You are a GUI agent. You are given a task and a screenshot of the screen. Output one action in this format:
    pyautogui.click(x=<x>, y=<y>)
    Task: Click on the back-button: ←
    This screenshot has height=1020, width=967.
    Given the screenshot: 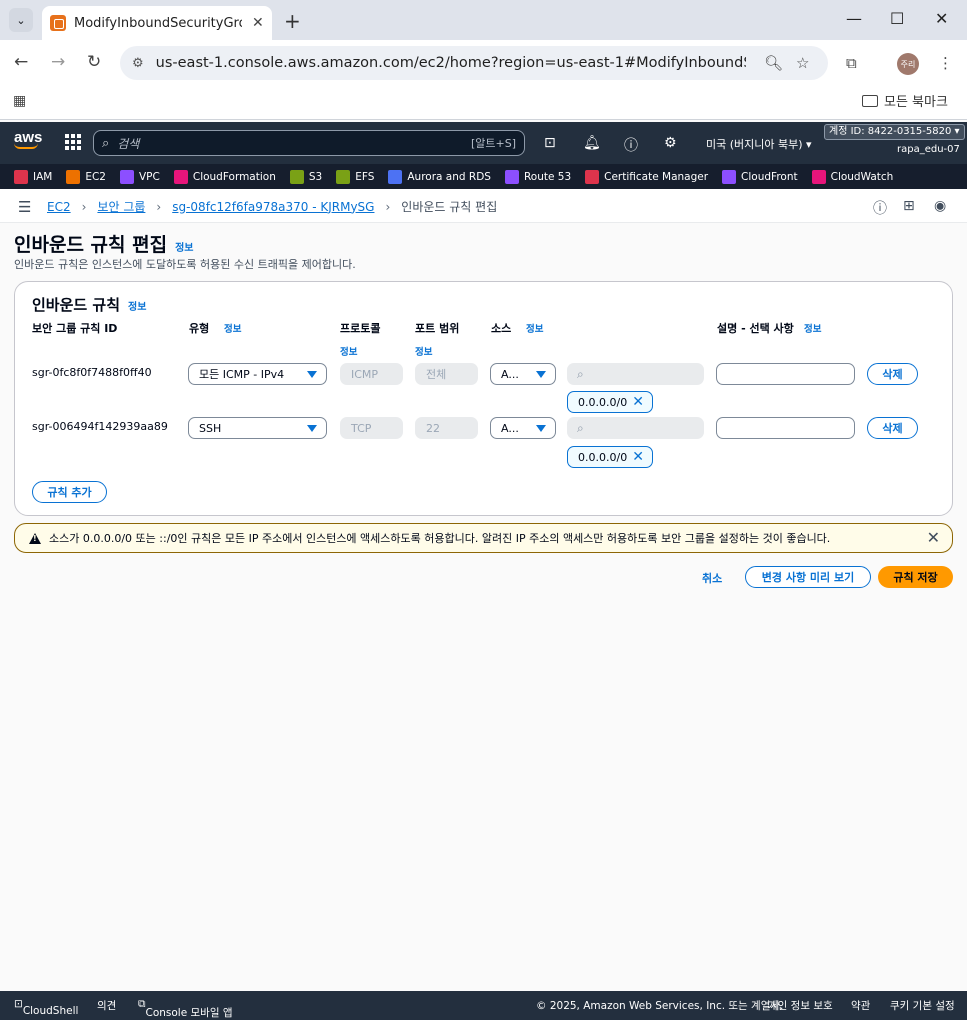 What is the action you would take?
    pyautogui.click(x=21, y=62)
    